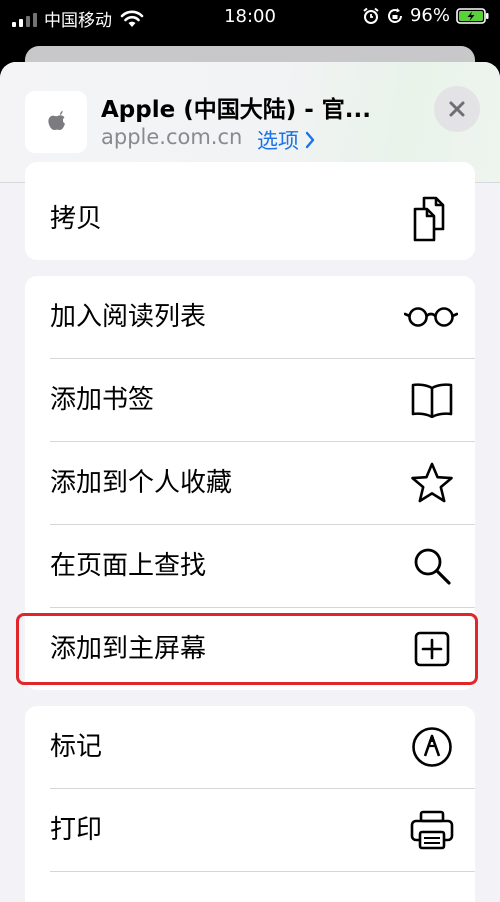 The image size is (500, 902). I want to click on book-icon, so click(432, 400).